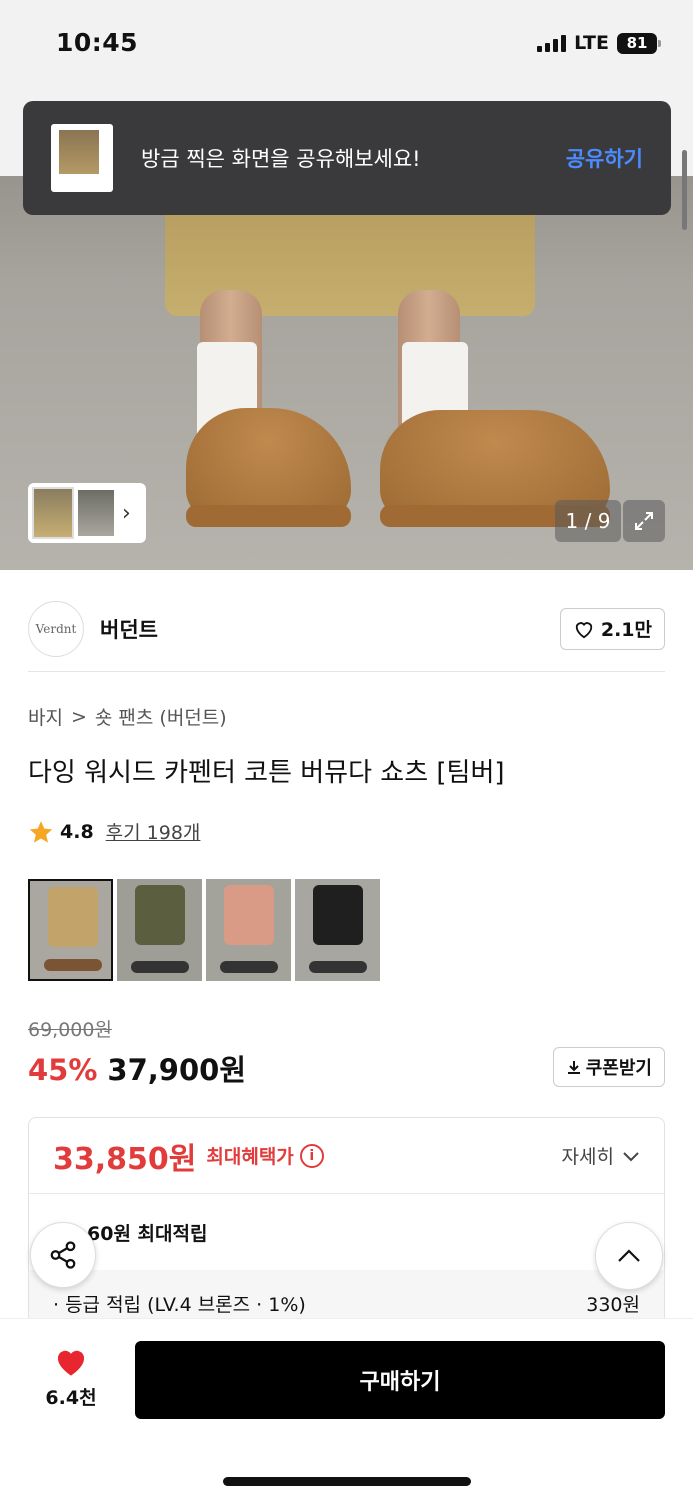 The image size is (693, 1500). What do you see at coordinates (639, 43) in the screenshot?
I see `battery-icon: 81` at bounding box center [639, 43].